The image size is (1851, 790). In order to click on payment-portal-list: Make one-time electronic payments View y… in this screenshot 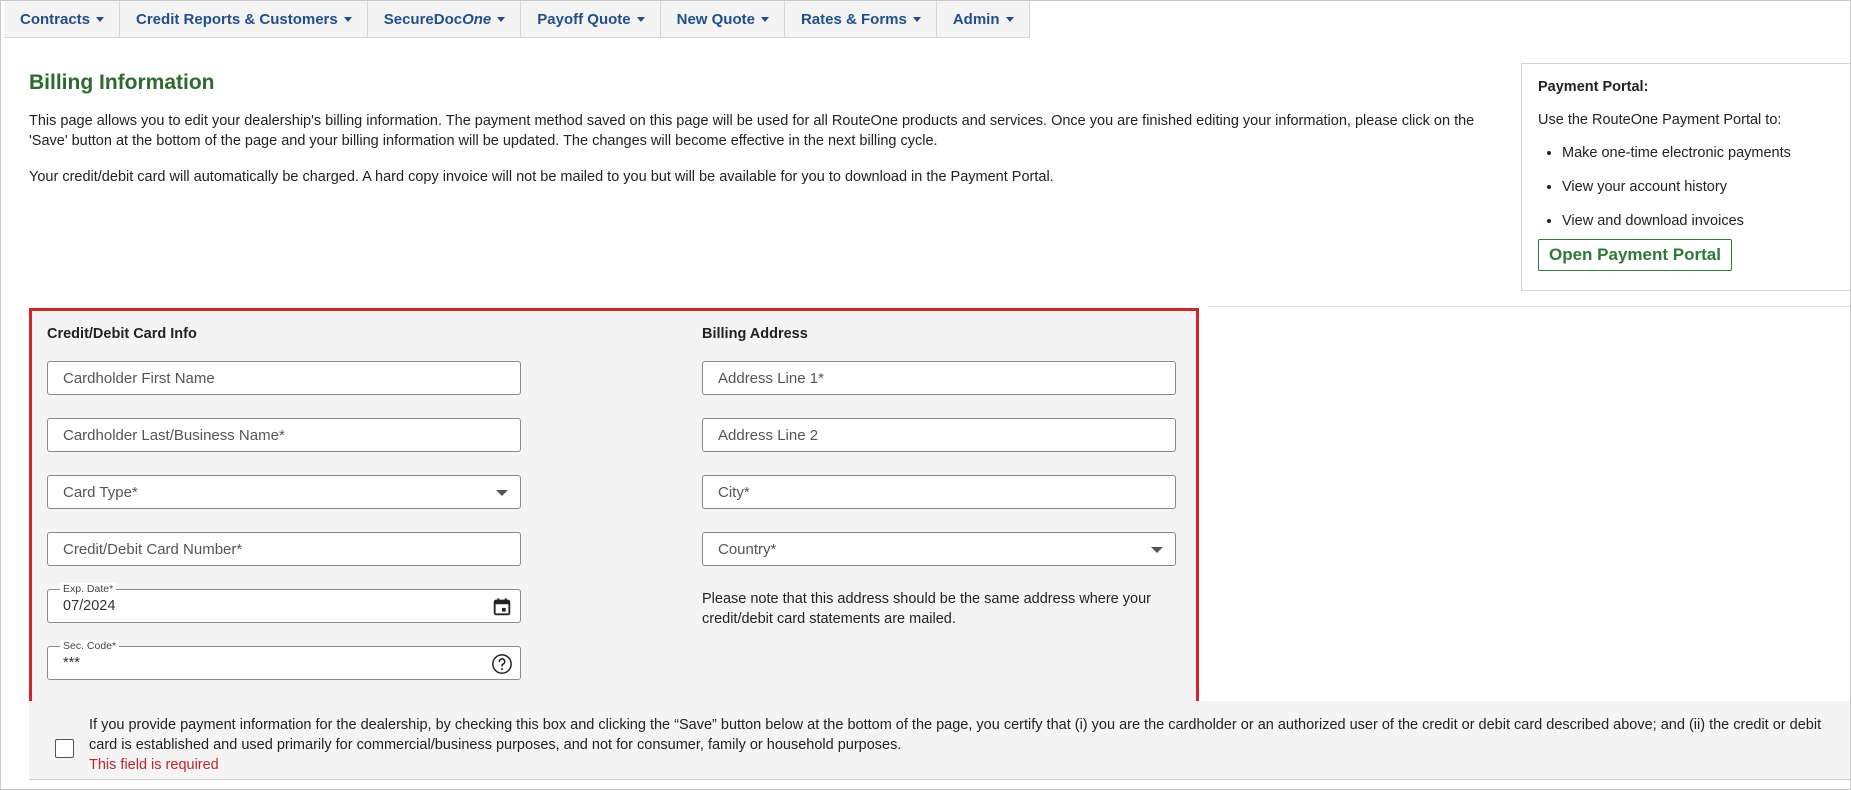, I will do `click(1694, 187)`.